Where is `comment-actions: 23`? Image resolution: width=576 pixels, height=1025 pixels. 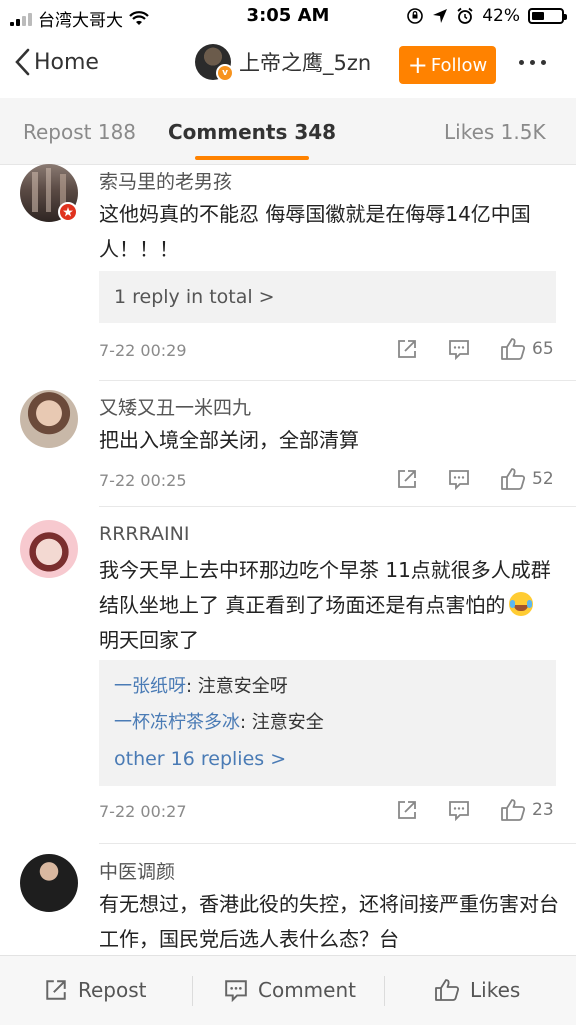 comment-actions: 23 is located at coordinates (475, 810).